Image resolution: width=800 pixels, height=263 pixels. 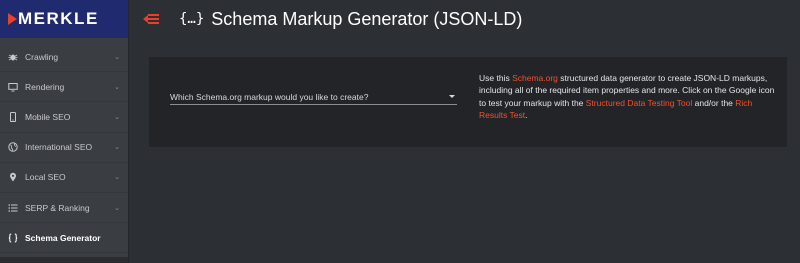 What do you see at coordinates (12, 19) in the screenshot?
I see `merkle-logo-mark-icon` at bounding box center [12, 19].